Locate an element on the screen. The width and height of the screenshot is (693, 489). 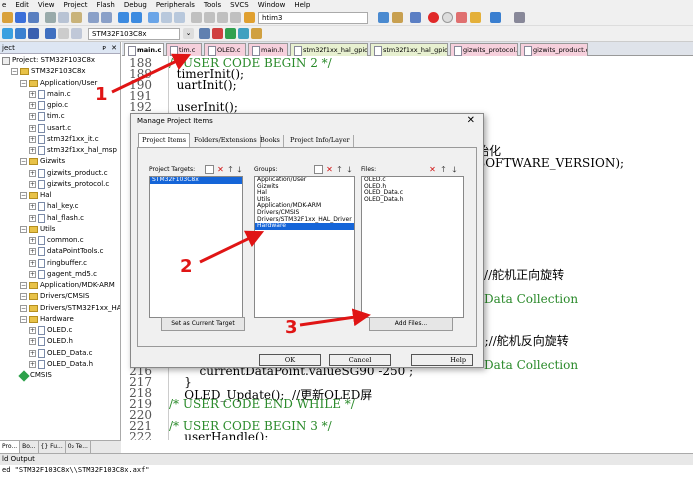
annotation-2: 2 is located at coordinates (186, 266).